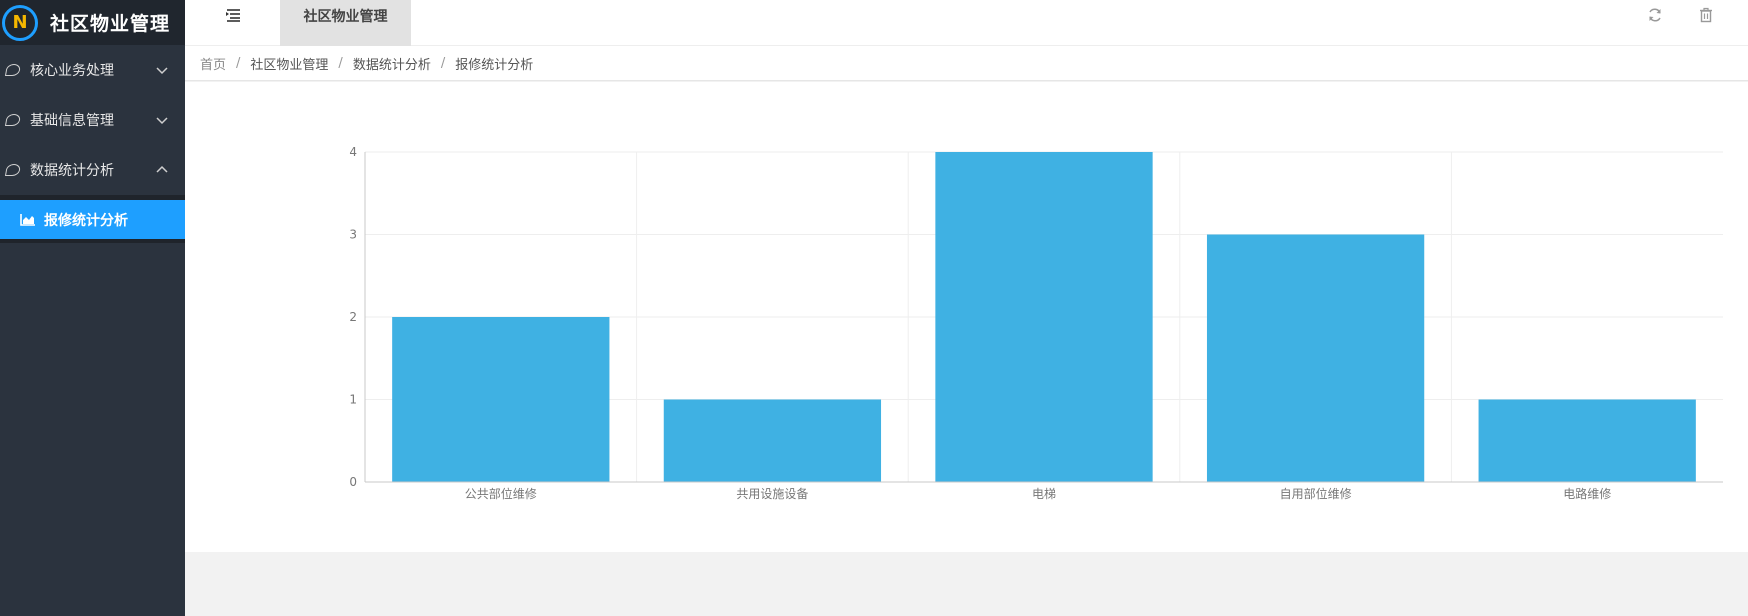 The height and width of the screenshot is (616, 1748). Describe the element at coordinates (353, 152) in the screenshot. I see `y-tick-label: 4` at that location.